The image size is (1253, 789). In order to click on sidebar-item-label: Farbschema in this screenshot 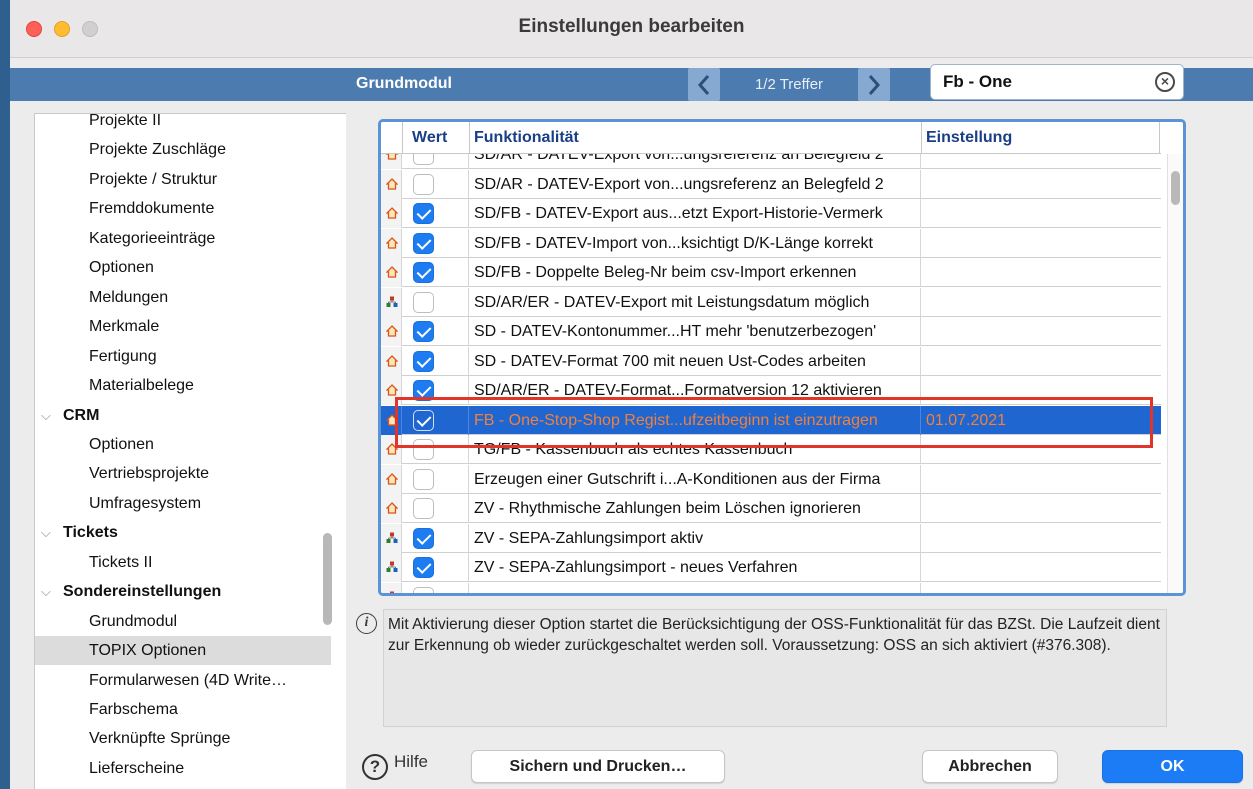, I will do `click(133, 709)`.